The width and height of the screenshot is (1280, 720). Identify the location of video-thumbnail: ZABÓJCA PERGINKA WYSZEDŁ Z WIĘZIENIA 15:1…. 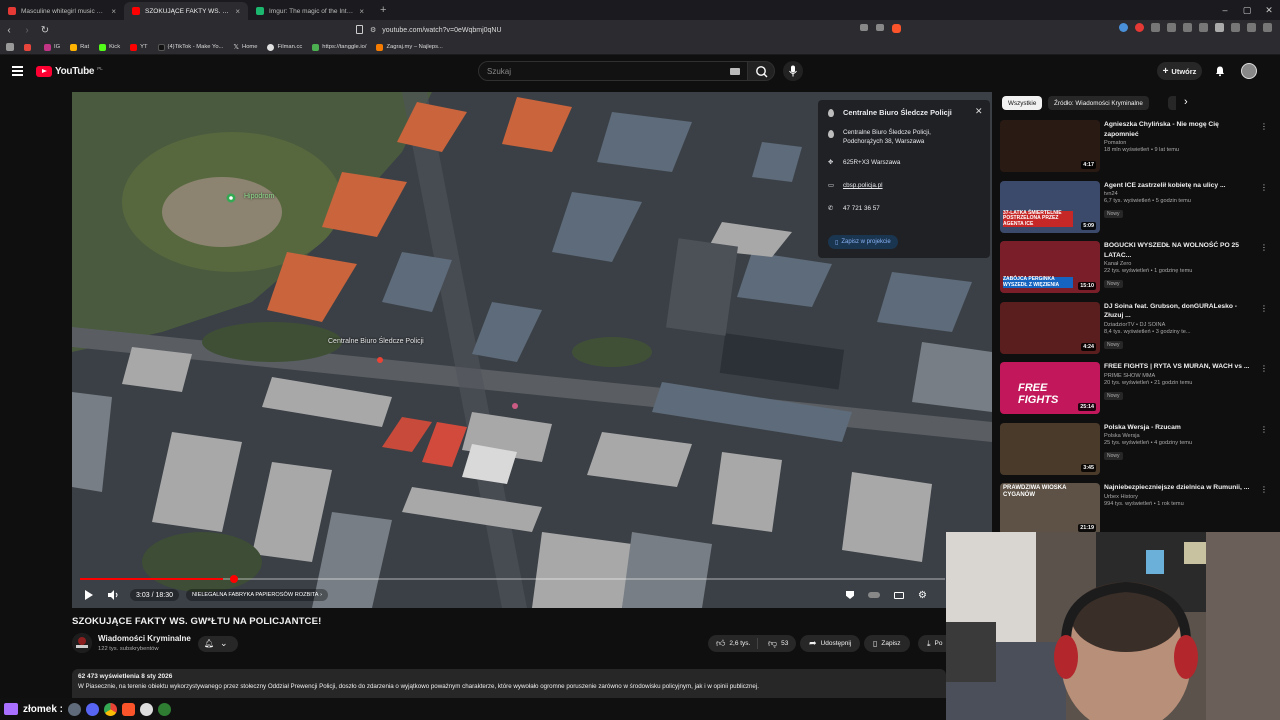
(1050, 267).